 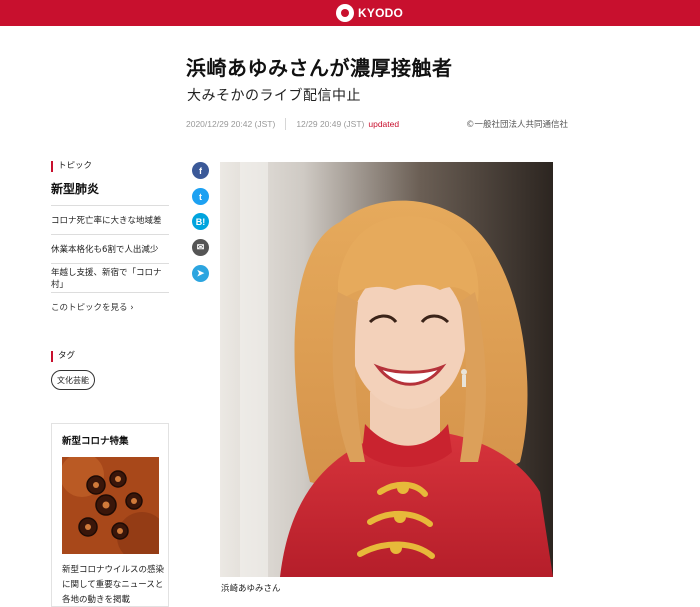 What do you see at coordinates (286, 124) in the screenshot?
I see `meta-divider` at bounding box center [286, 124].